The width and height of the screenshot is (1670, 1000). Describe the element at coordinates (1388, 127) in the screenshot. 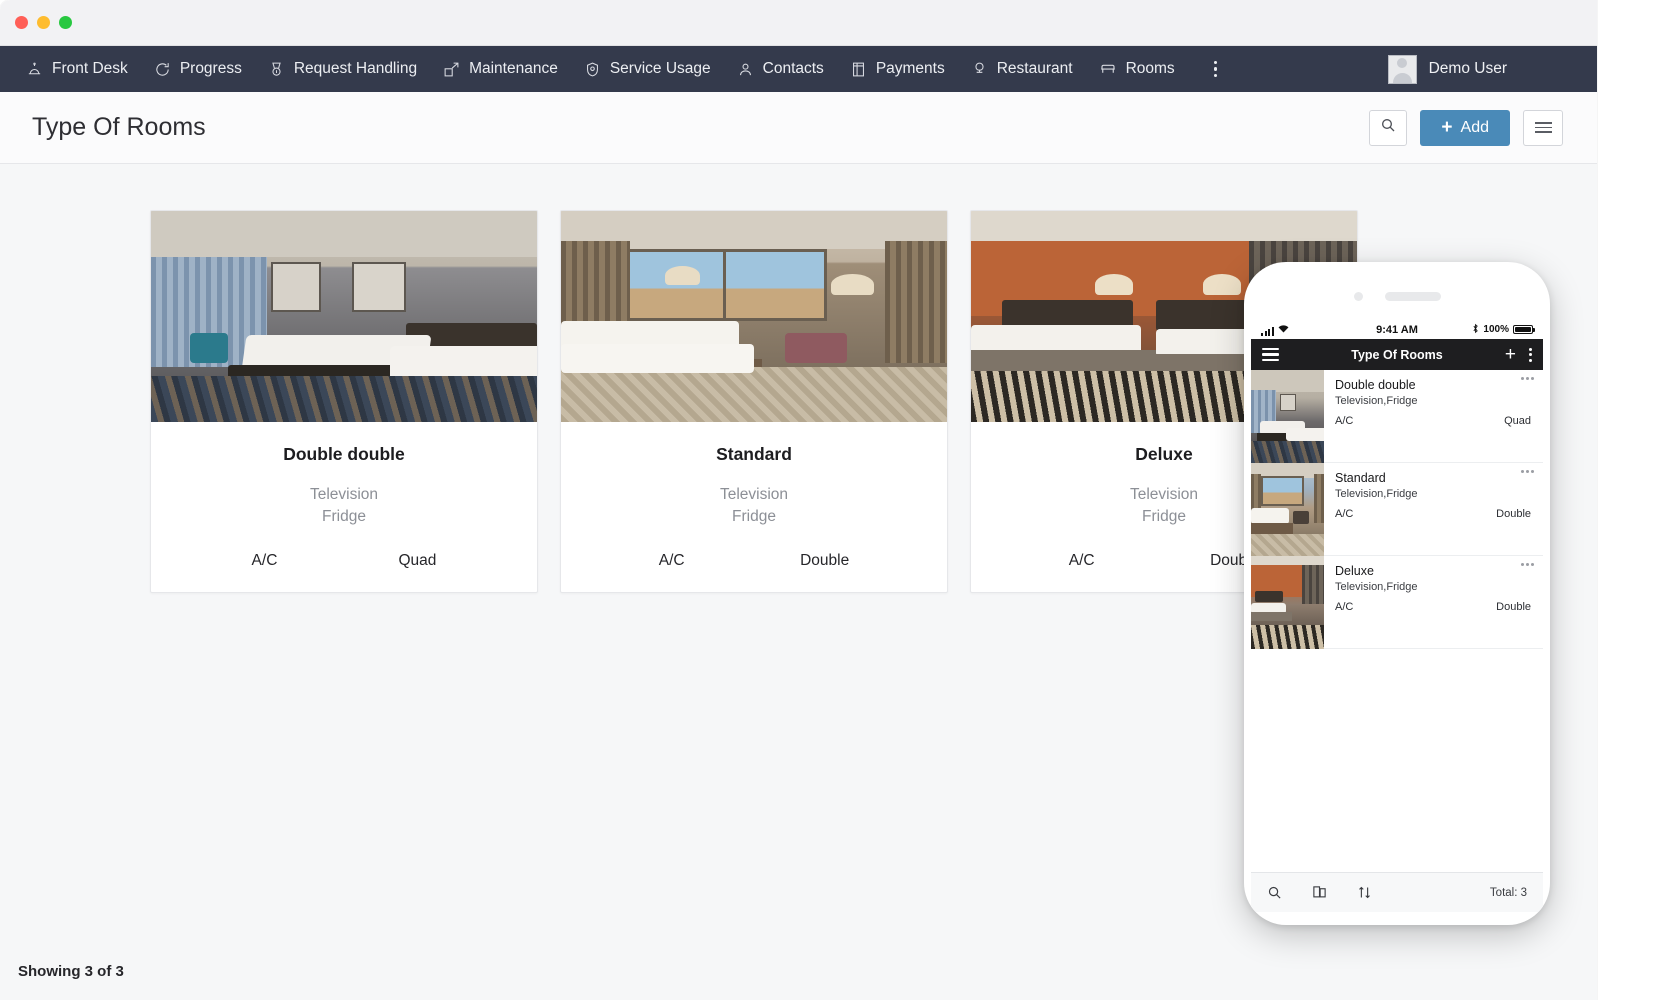

I see `search-button` at that location.